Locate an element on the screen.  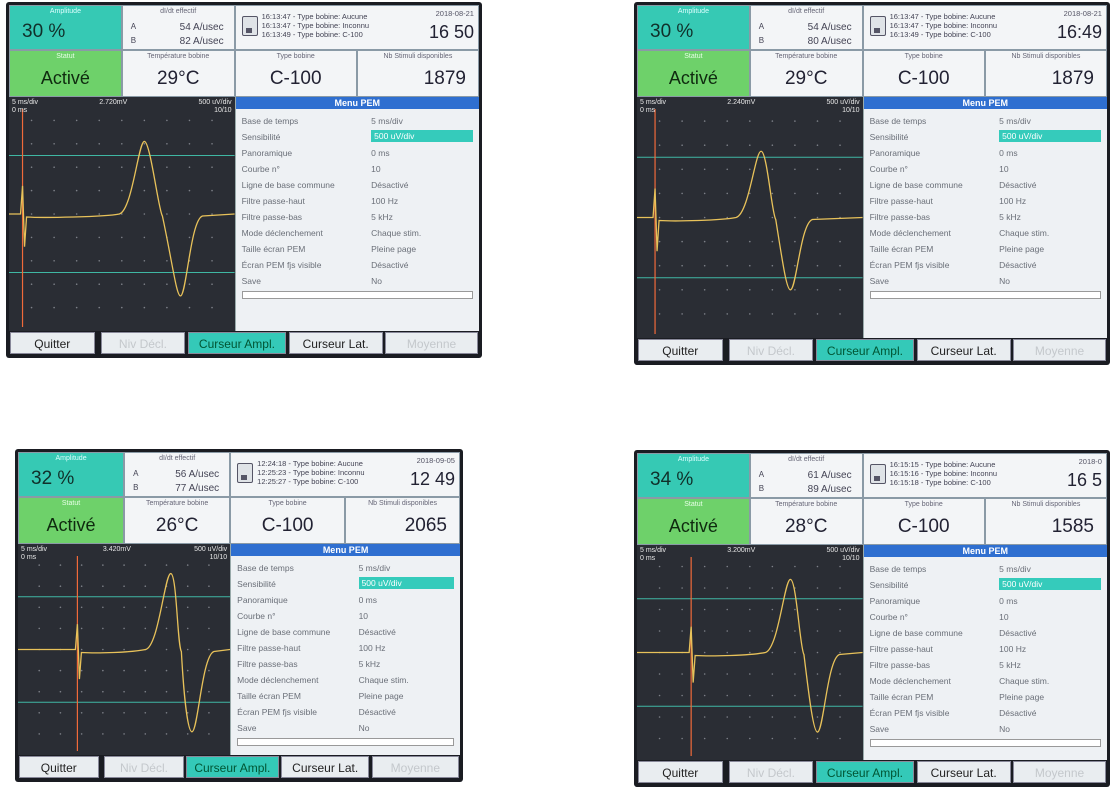
mep-trace is located at coordinates (750, 655).